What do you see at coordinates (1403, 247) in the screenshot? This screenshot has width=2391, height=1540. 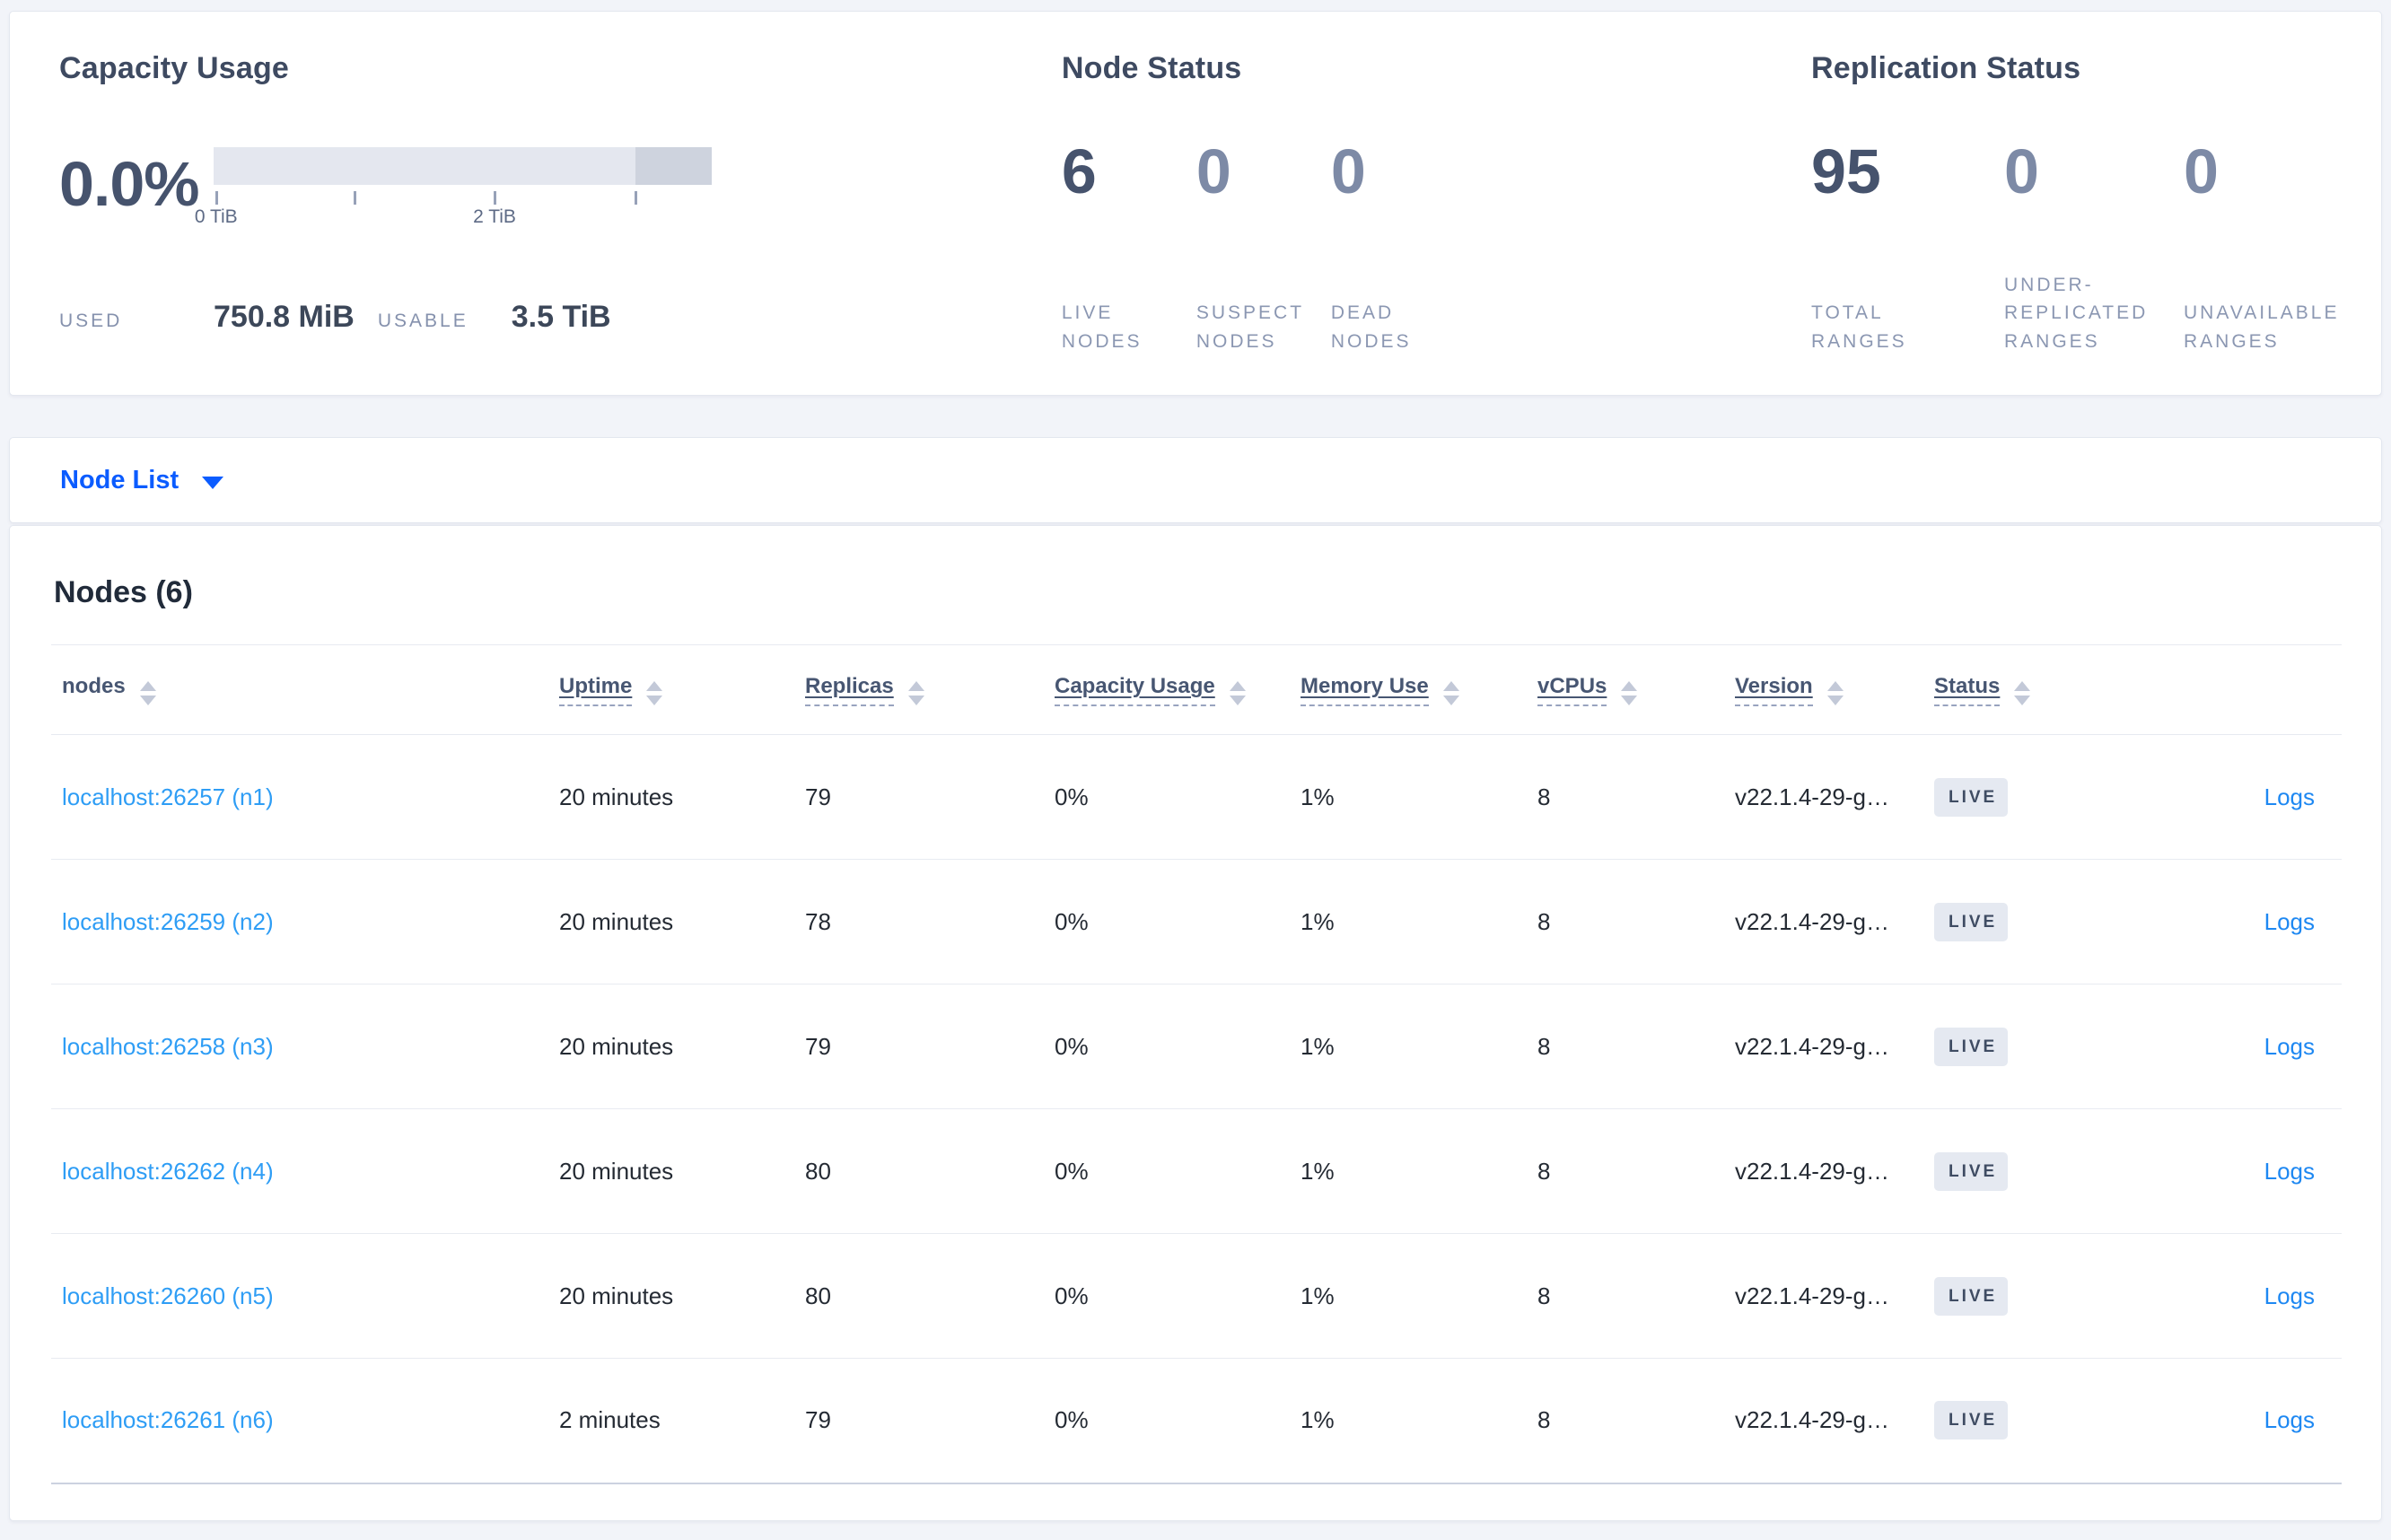 I see `dead-nodes-stat: 0 DEAD NODES` at bounding box center [1403, 247].